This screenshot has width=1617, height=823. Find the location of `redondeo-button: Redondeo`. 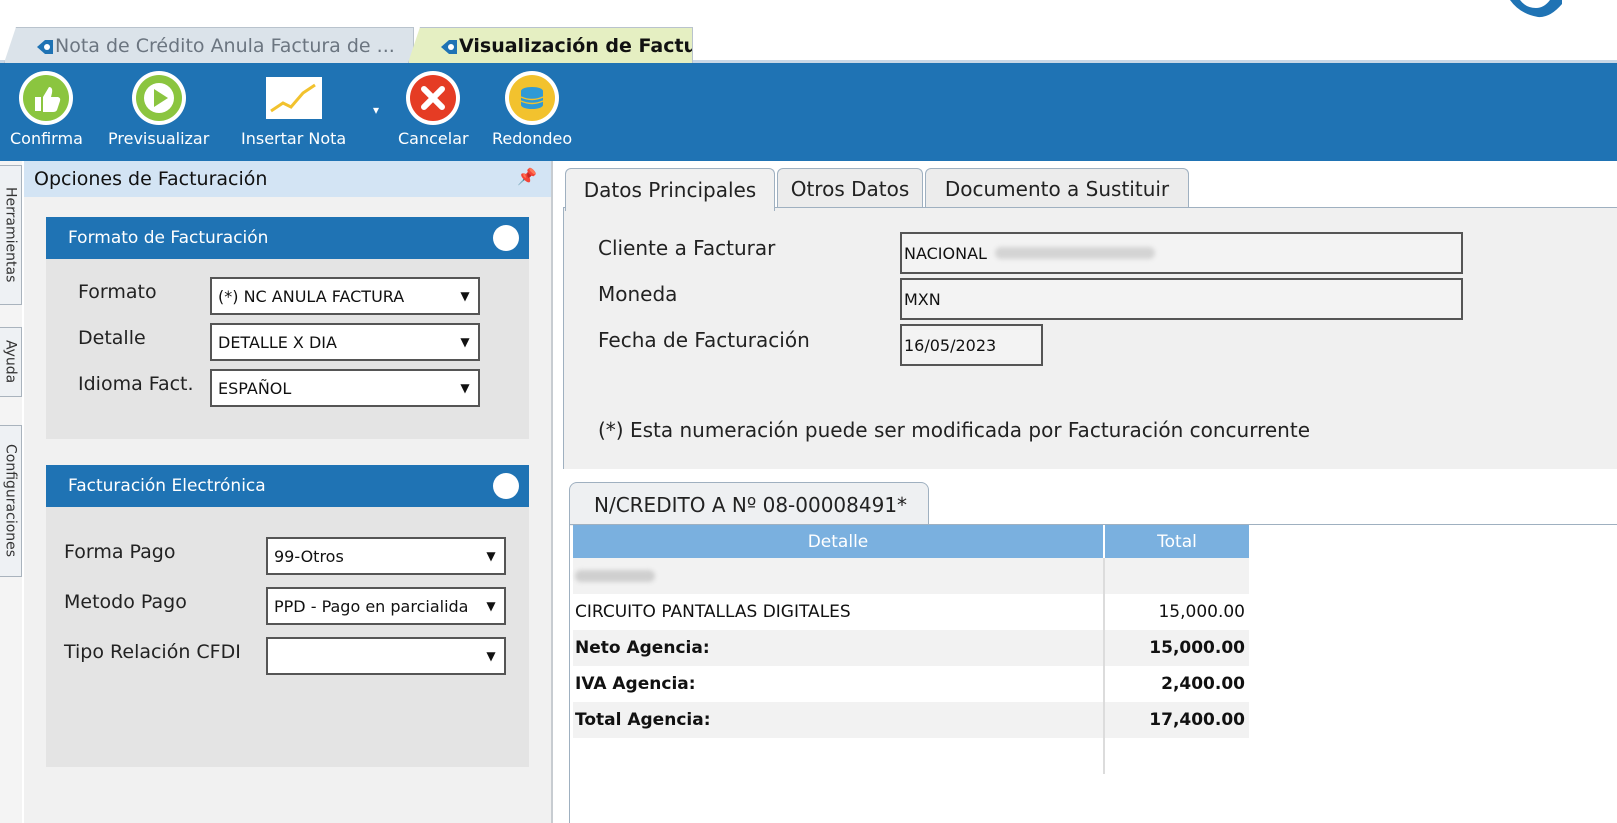

redondeo-button: Redondeo is located at coordinates (532, 108).